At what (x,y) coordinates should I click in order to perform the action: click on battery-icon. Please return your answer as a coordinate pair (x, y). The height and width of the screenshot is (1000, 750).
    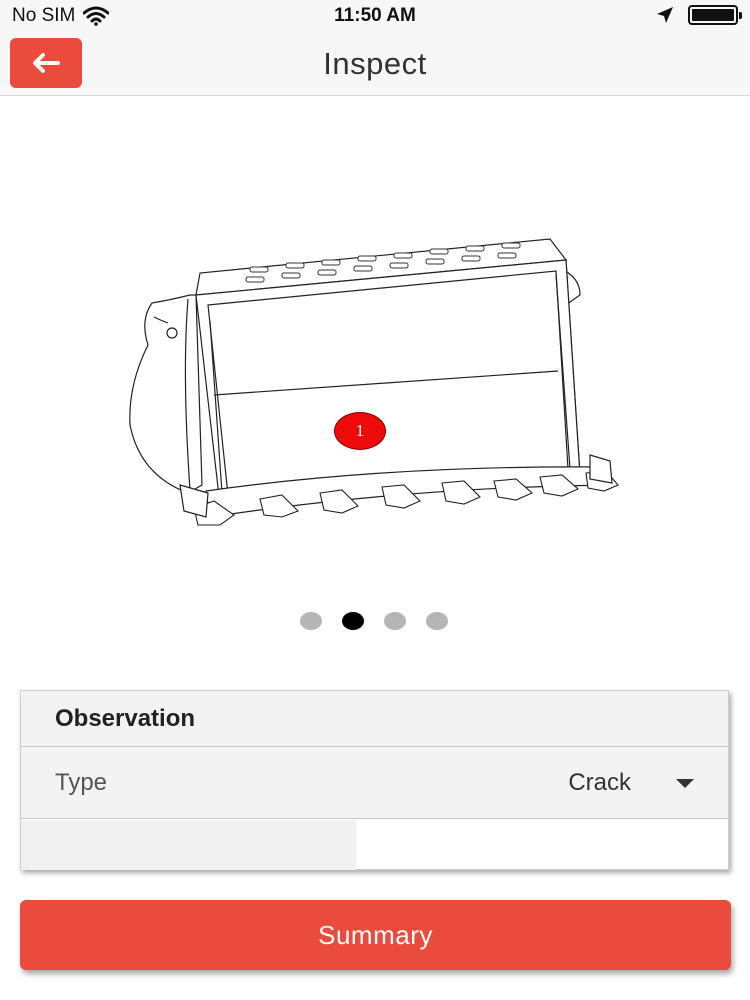
    Looking at the image, I should click on (715, 15).